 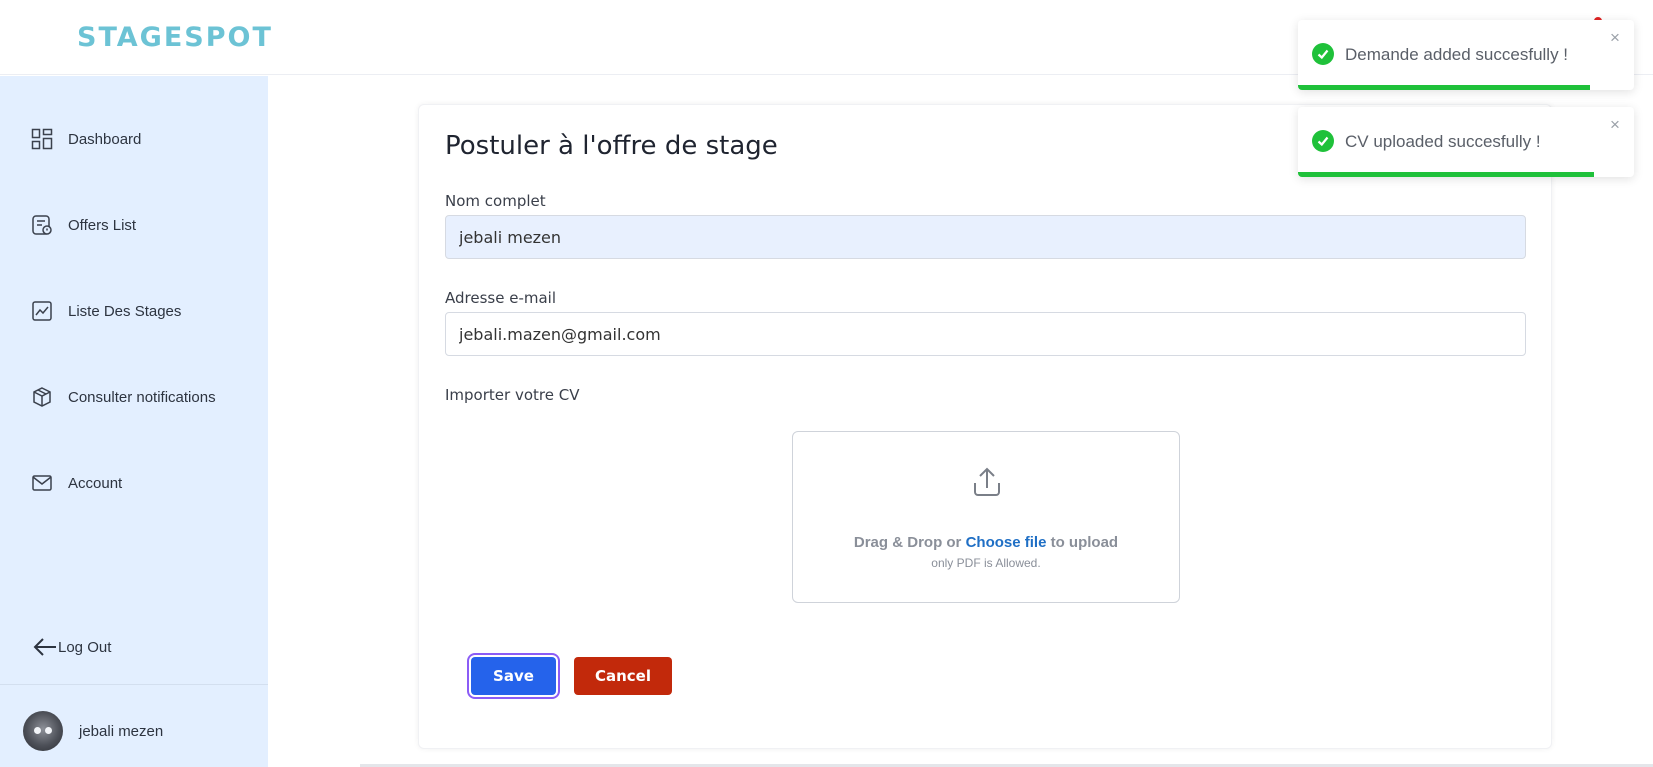 What do you see at coordinates (500, 298) in the screenshot?
I see `email-field-label: Adresse e-mail` at bounding box center [500, 298].